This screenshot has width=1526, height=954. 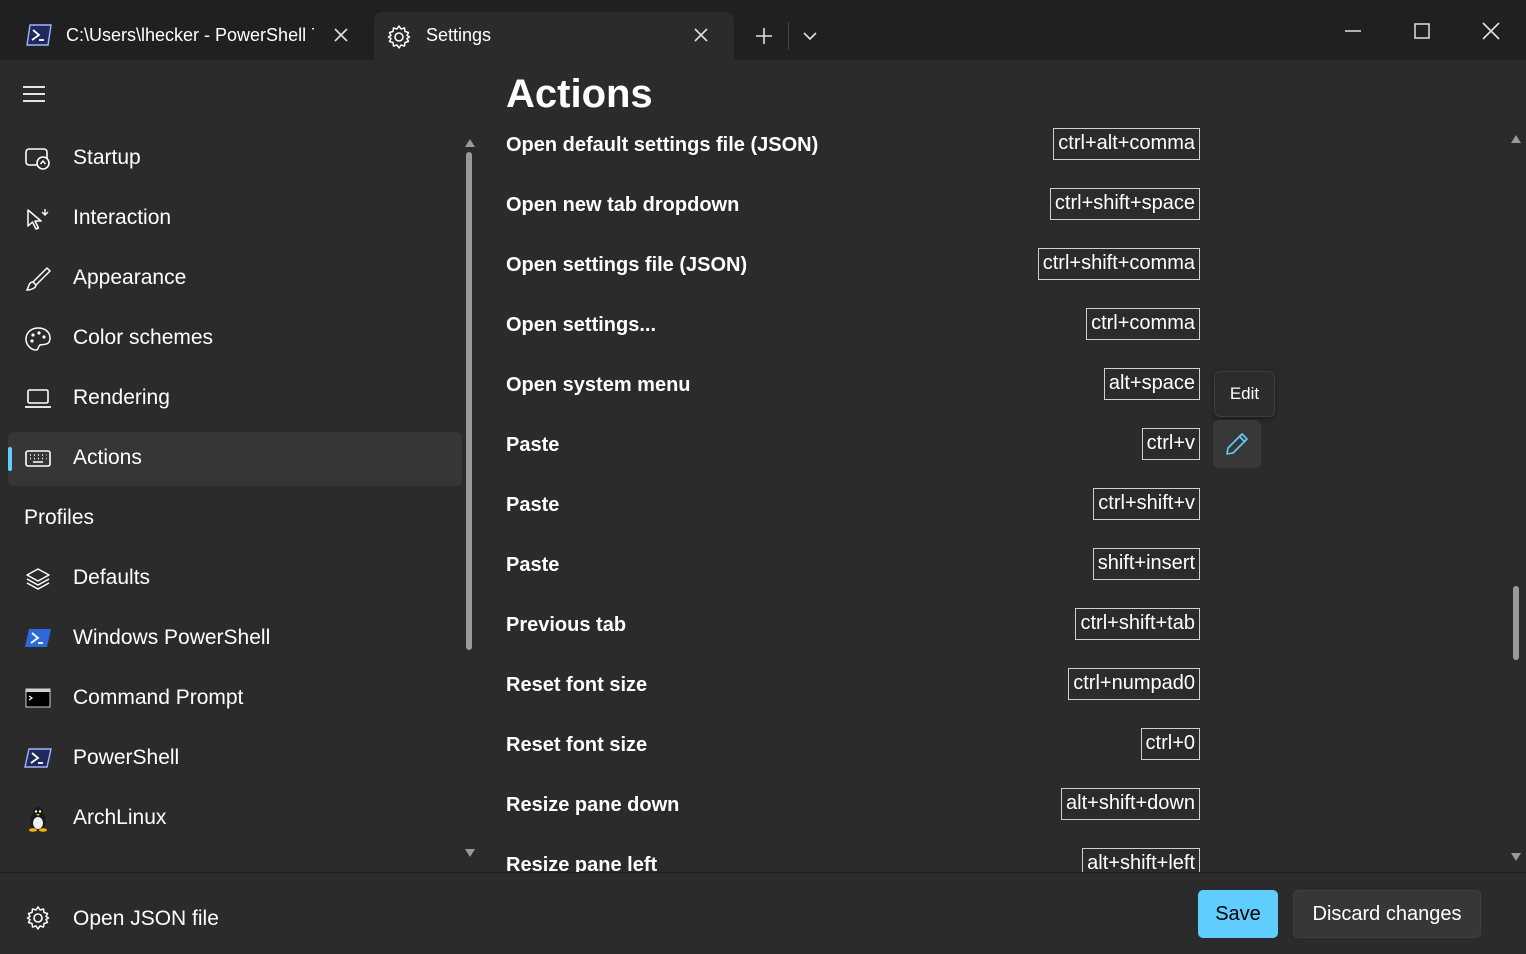 What do you see at coordinates (120, 817) in the screenshot?
I see `nav-item-label: ArchLinux` at bounding box center [120, 817].